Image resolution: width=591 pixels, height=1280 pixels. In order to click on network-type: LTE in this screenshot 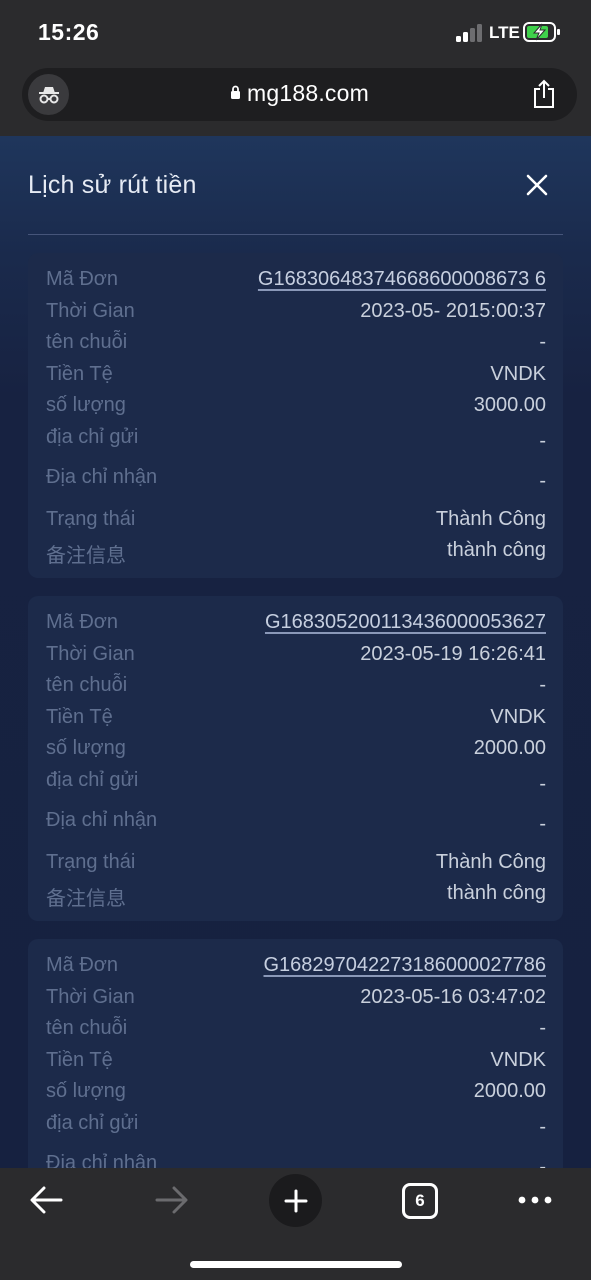, I will do `click(504, 32)`.